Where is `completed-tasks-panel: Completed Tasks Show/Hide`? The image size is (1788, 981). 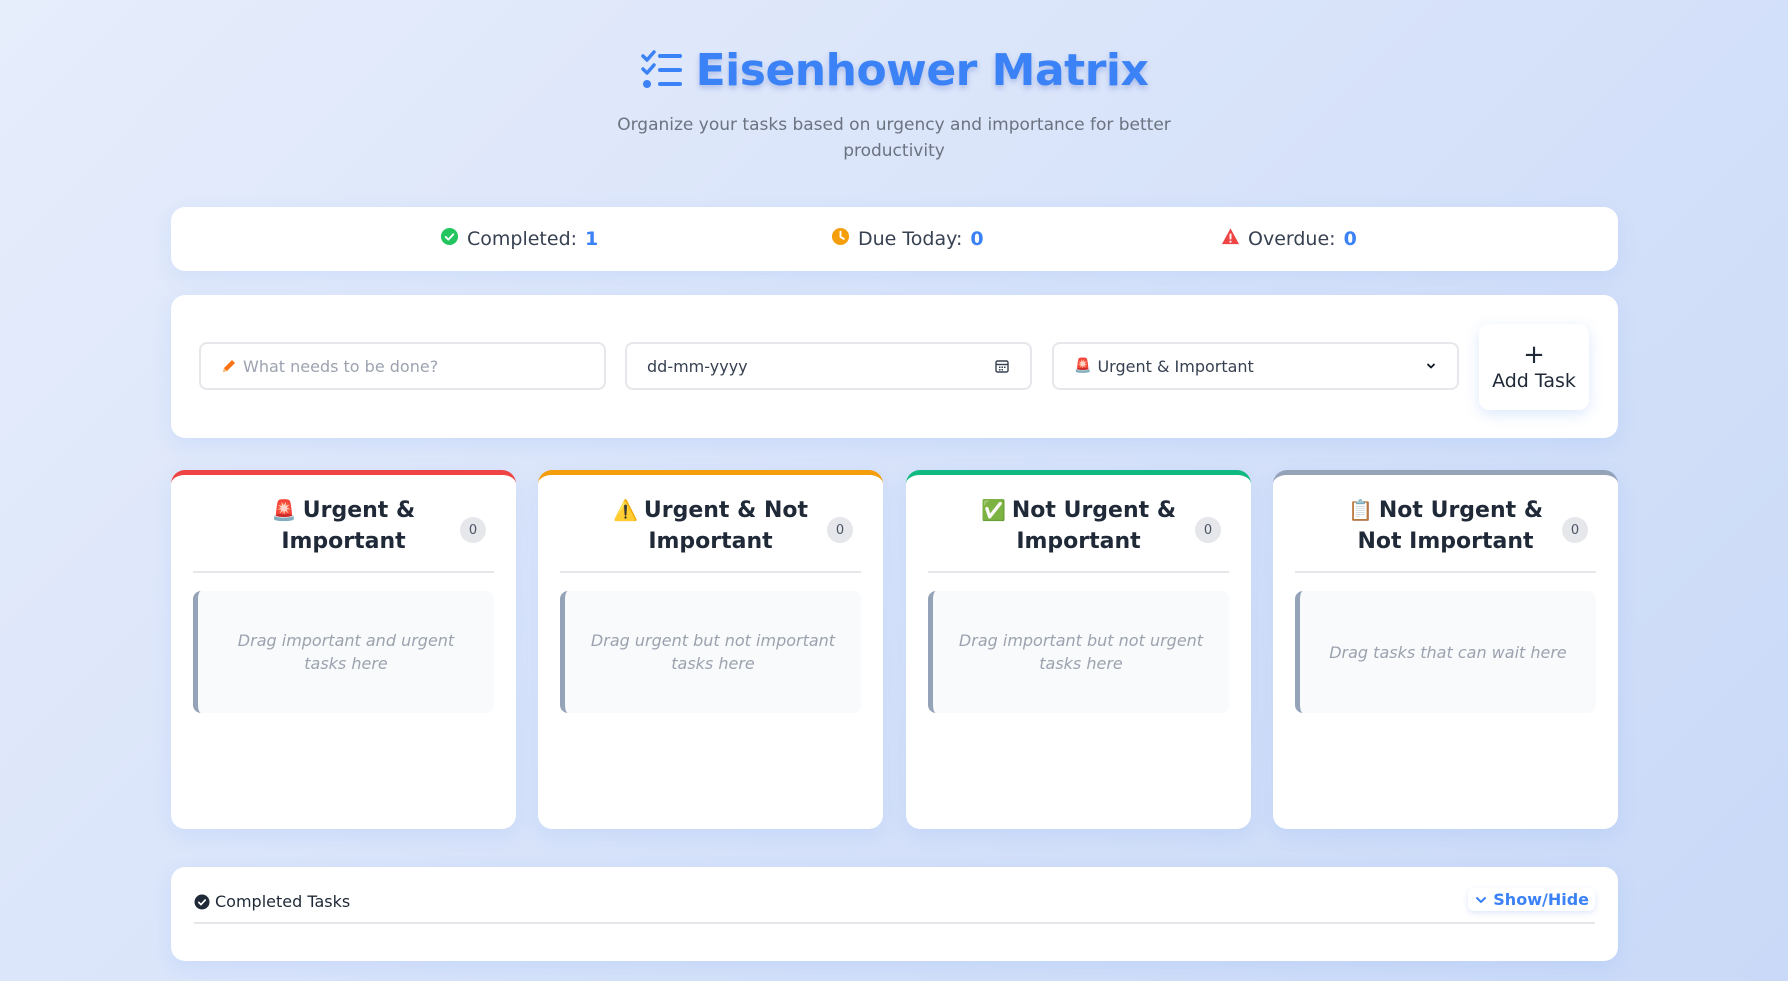
completed-tasks-panel: Completed Tasks Show/Hide is located at coordinates (894, 914).